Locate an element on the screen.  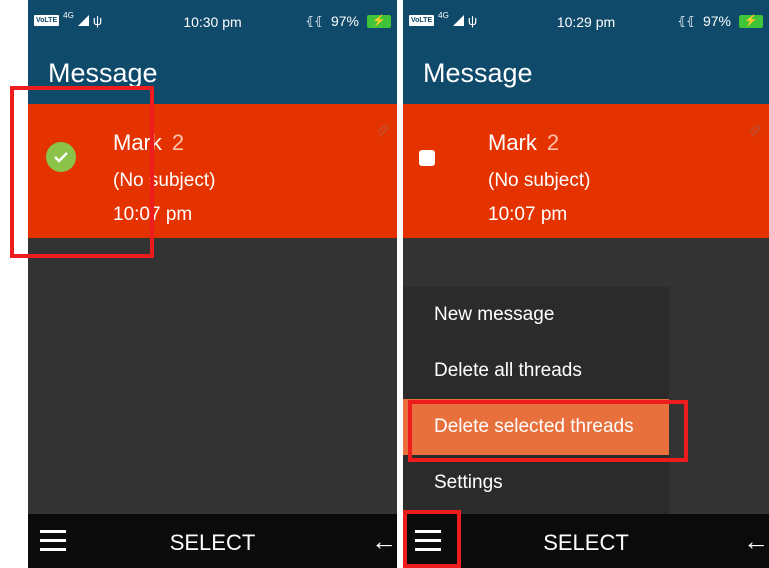
softkey-bar: SELECT ← is located at coordinates (212, 541).